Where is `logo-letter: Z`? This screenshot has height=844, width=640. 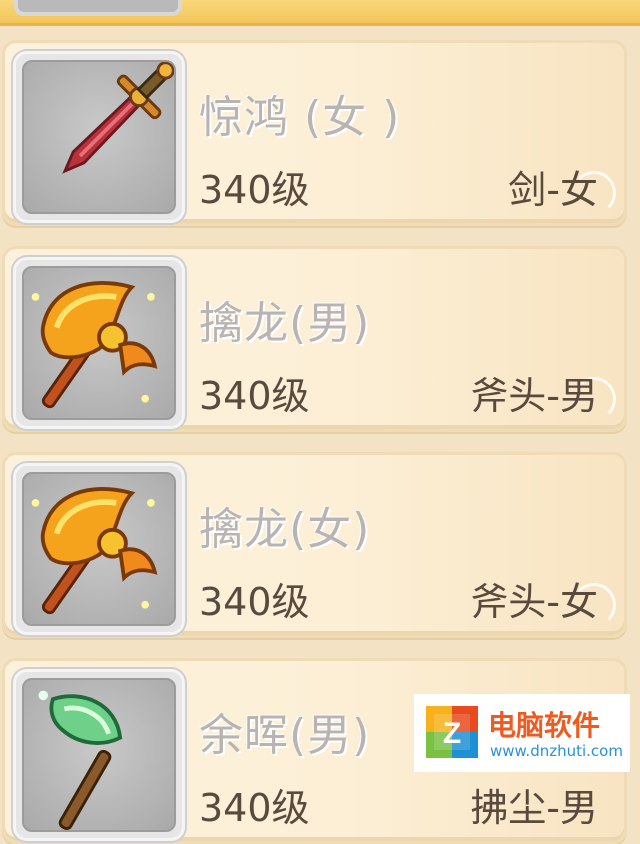
logo-letter: Z is located at coordinates (452, 733).